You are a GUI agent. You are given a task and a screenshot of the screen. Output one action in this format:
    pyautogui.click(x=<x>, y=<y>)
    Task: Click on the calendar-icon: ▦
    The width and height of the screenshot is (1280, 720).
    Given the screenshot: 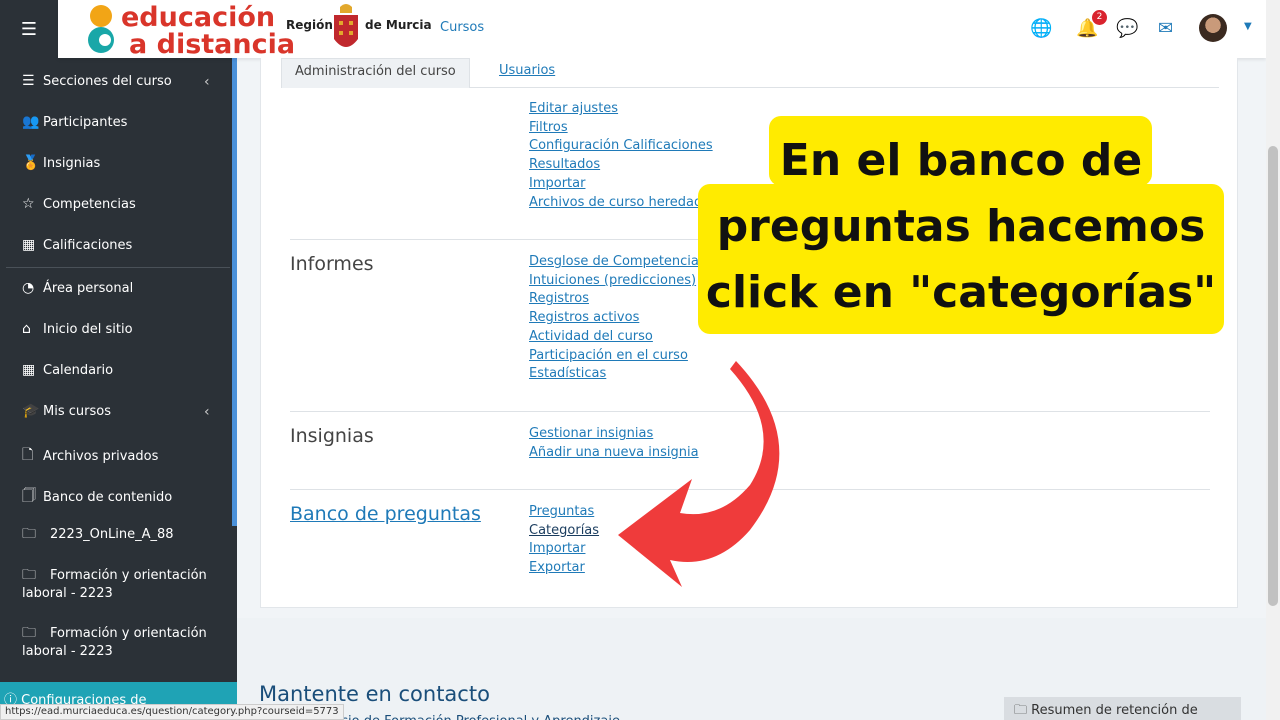 What is the action you would take?
    pyautogui.click(x=29, y=370)
    